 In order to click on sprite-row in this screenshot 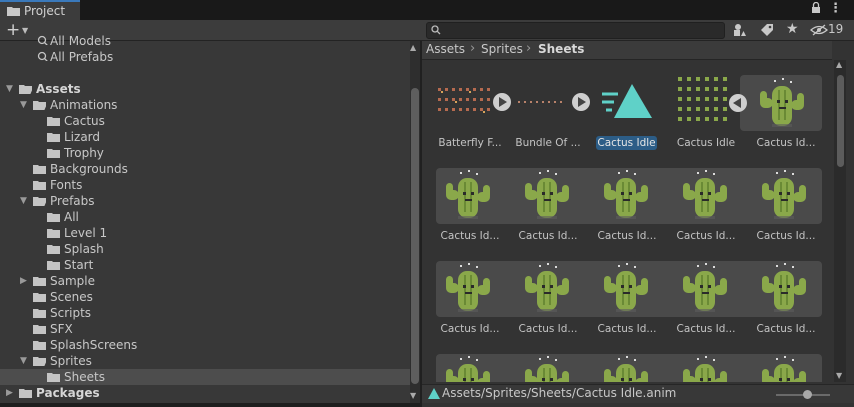, I will do `click(629, 289)`.